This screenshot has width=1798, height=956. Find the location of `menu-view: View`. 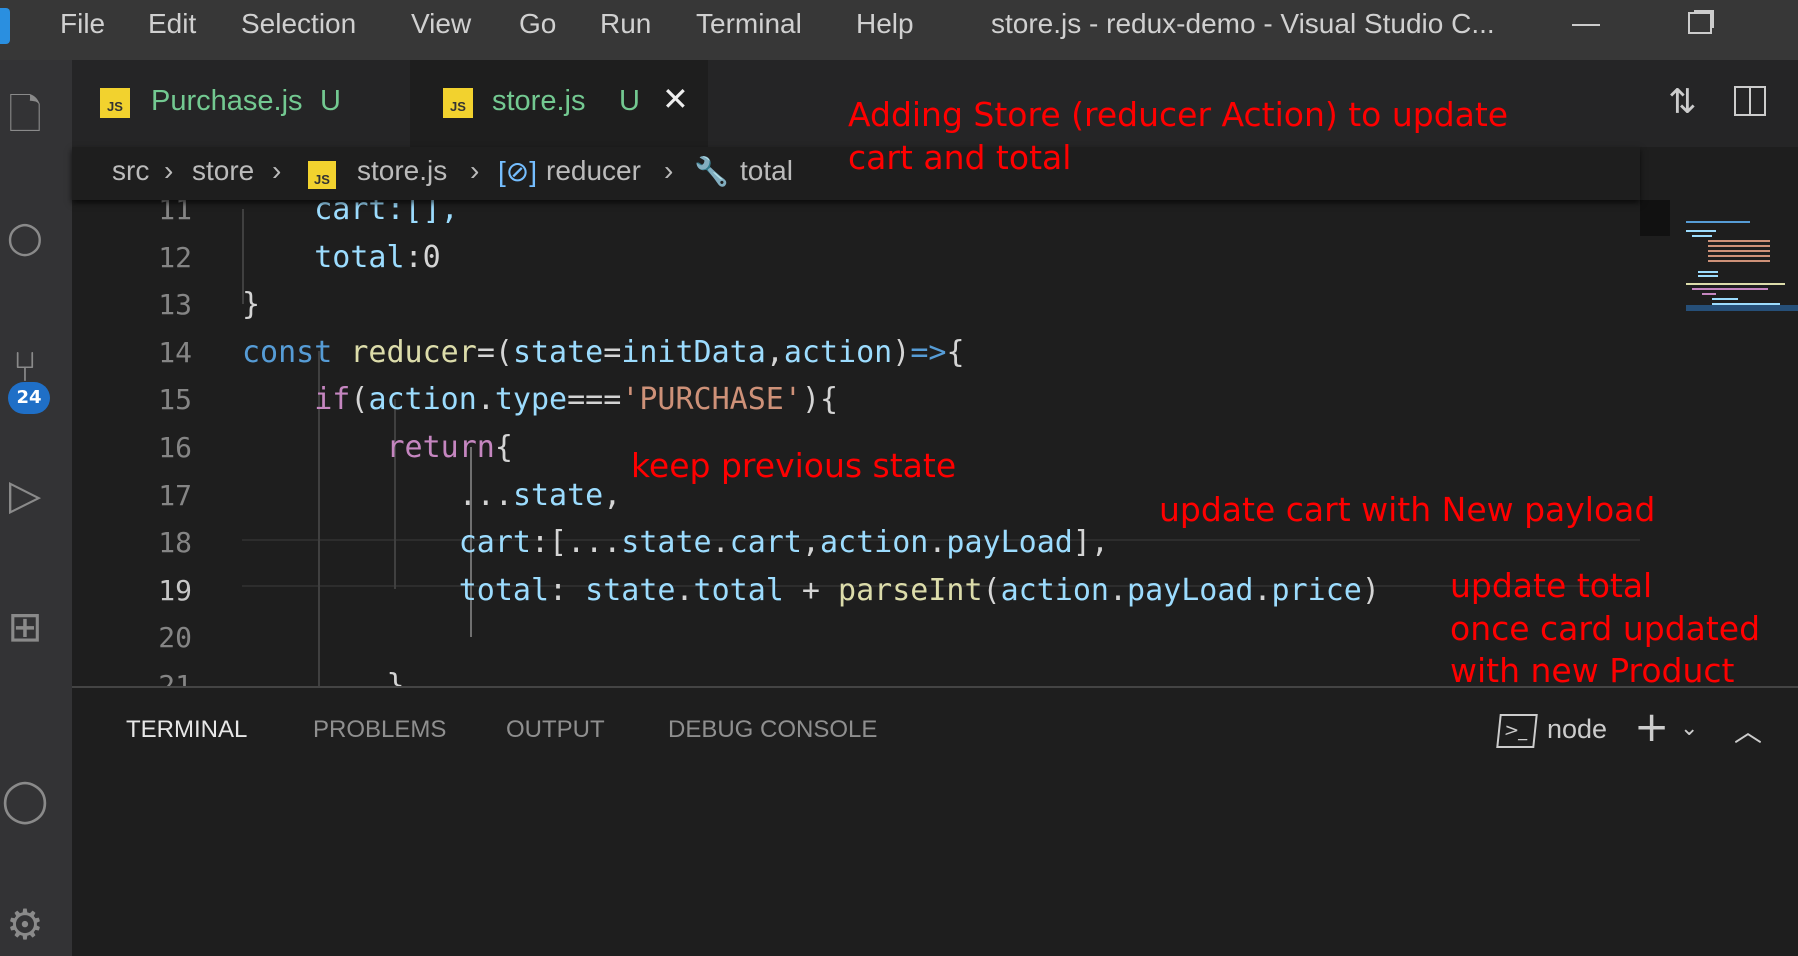

menu-view: View is located at coordinates (441, 24).